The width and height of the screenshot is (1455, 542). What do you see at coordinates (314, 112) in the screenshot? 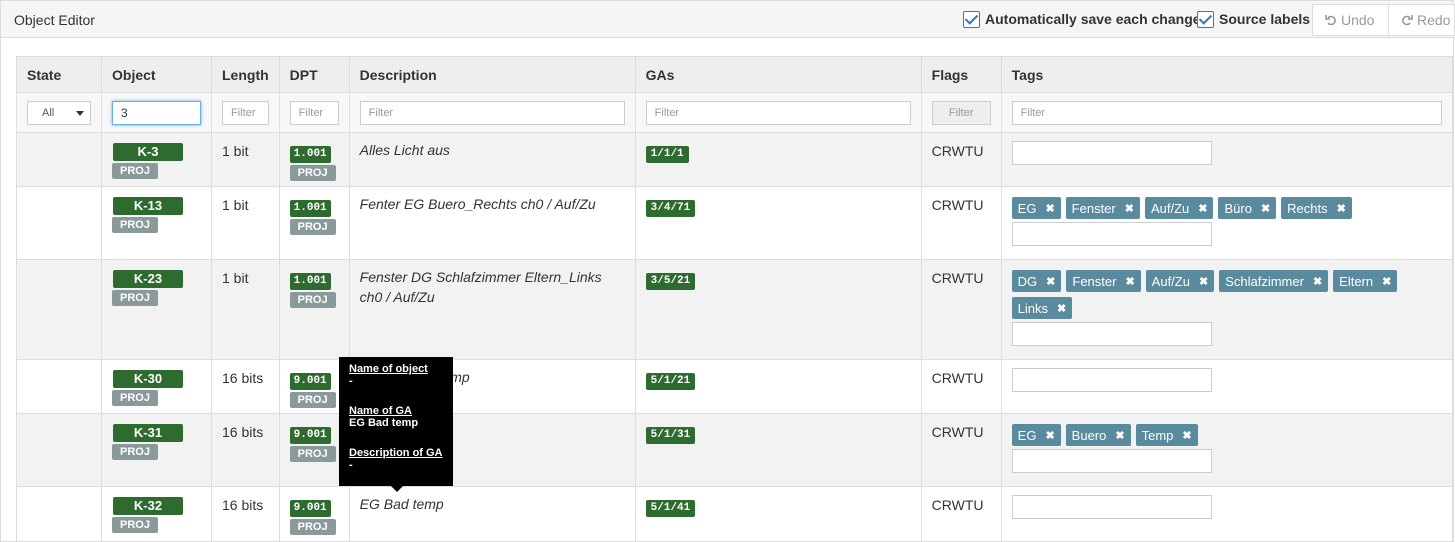
I see `dpt-filter-input: Filter` at bounding box center [314, 112].